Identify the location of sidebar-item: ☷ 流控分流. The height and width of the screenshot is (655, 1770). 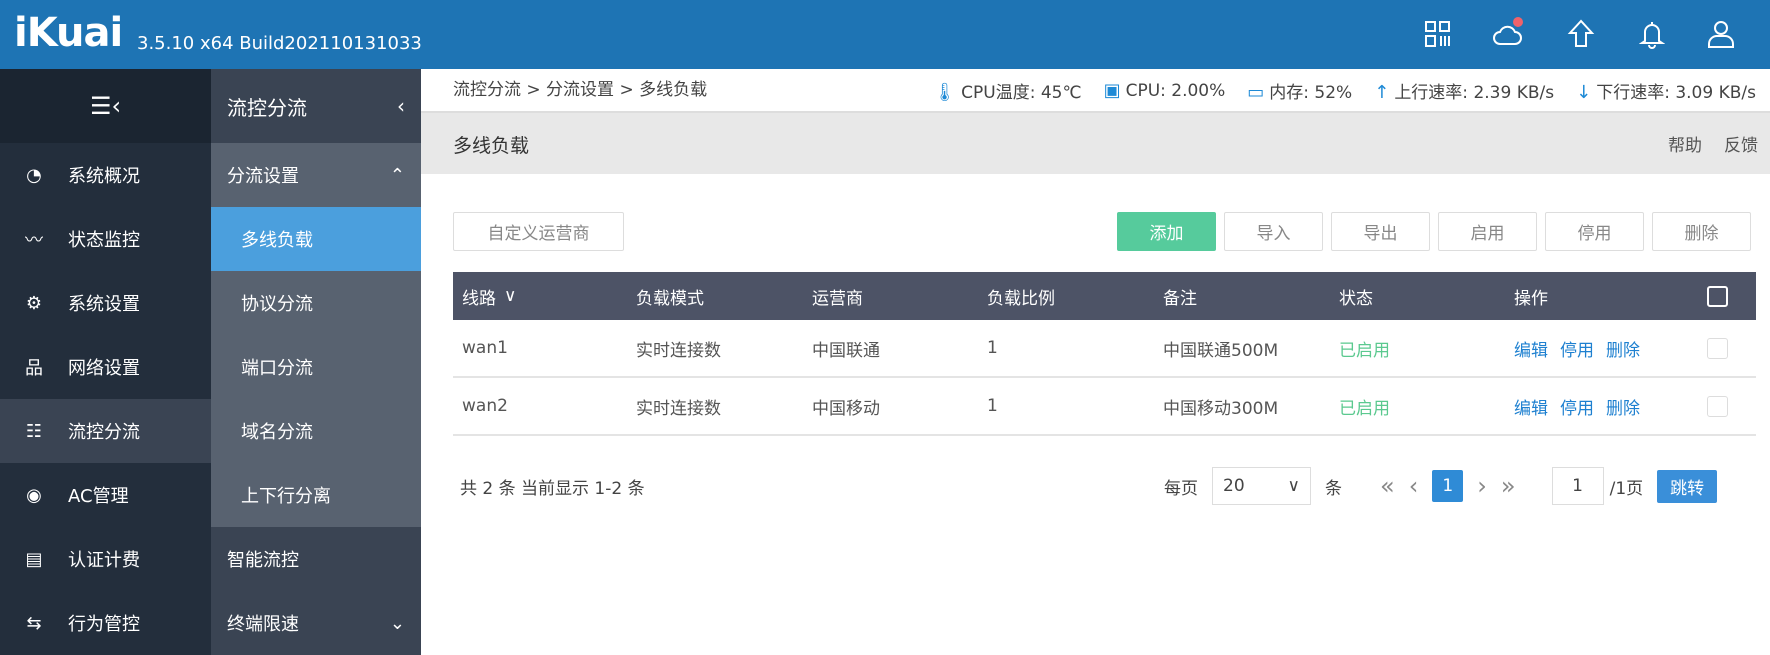
(105, 431).